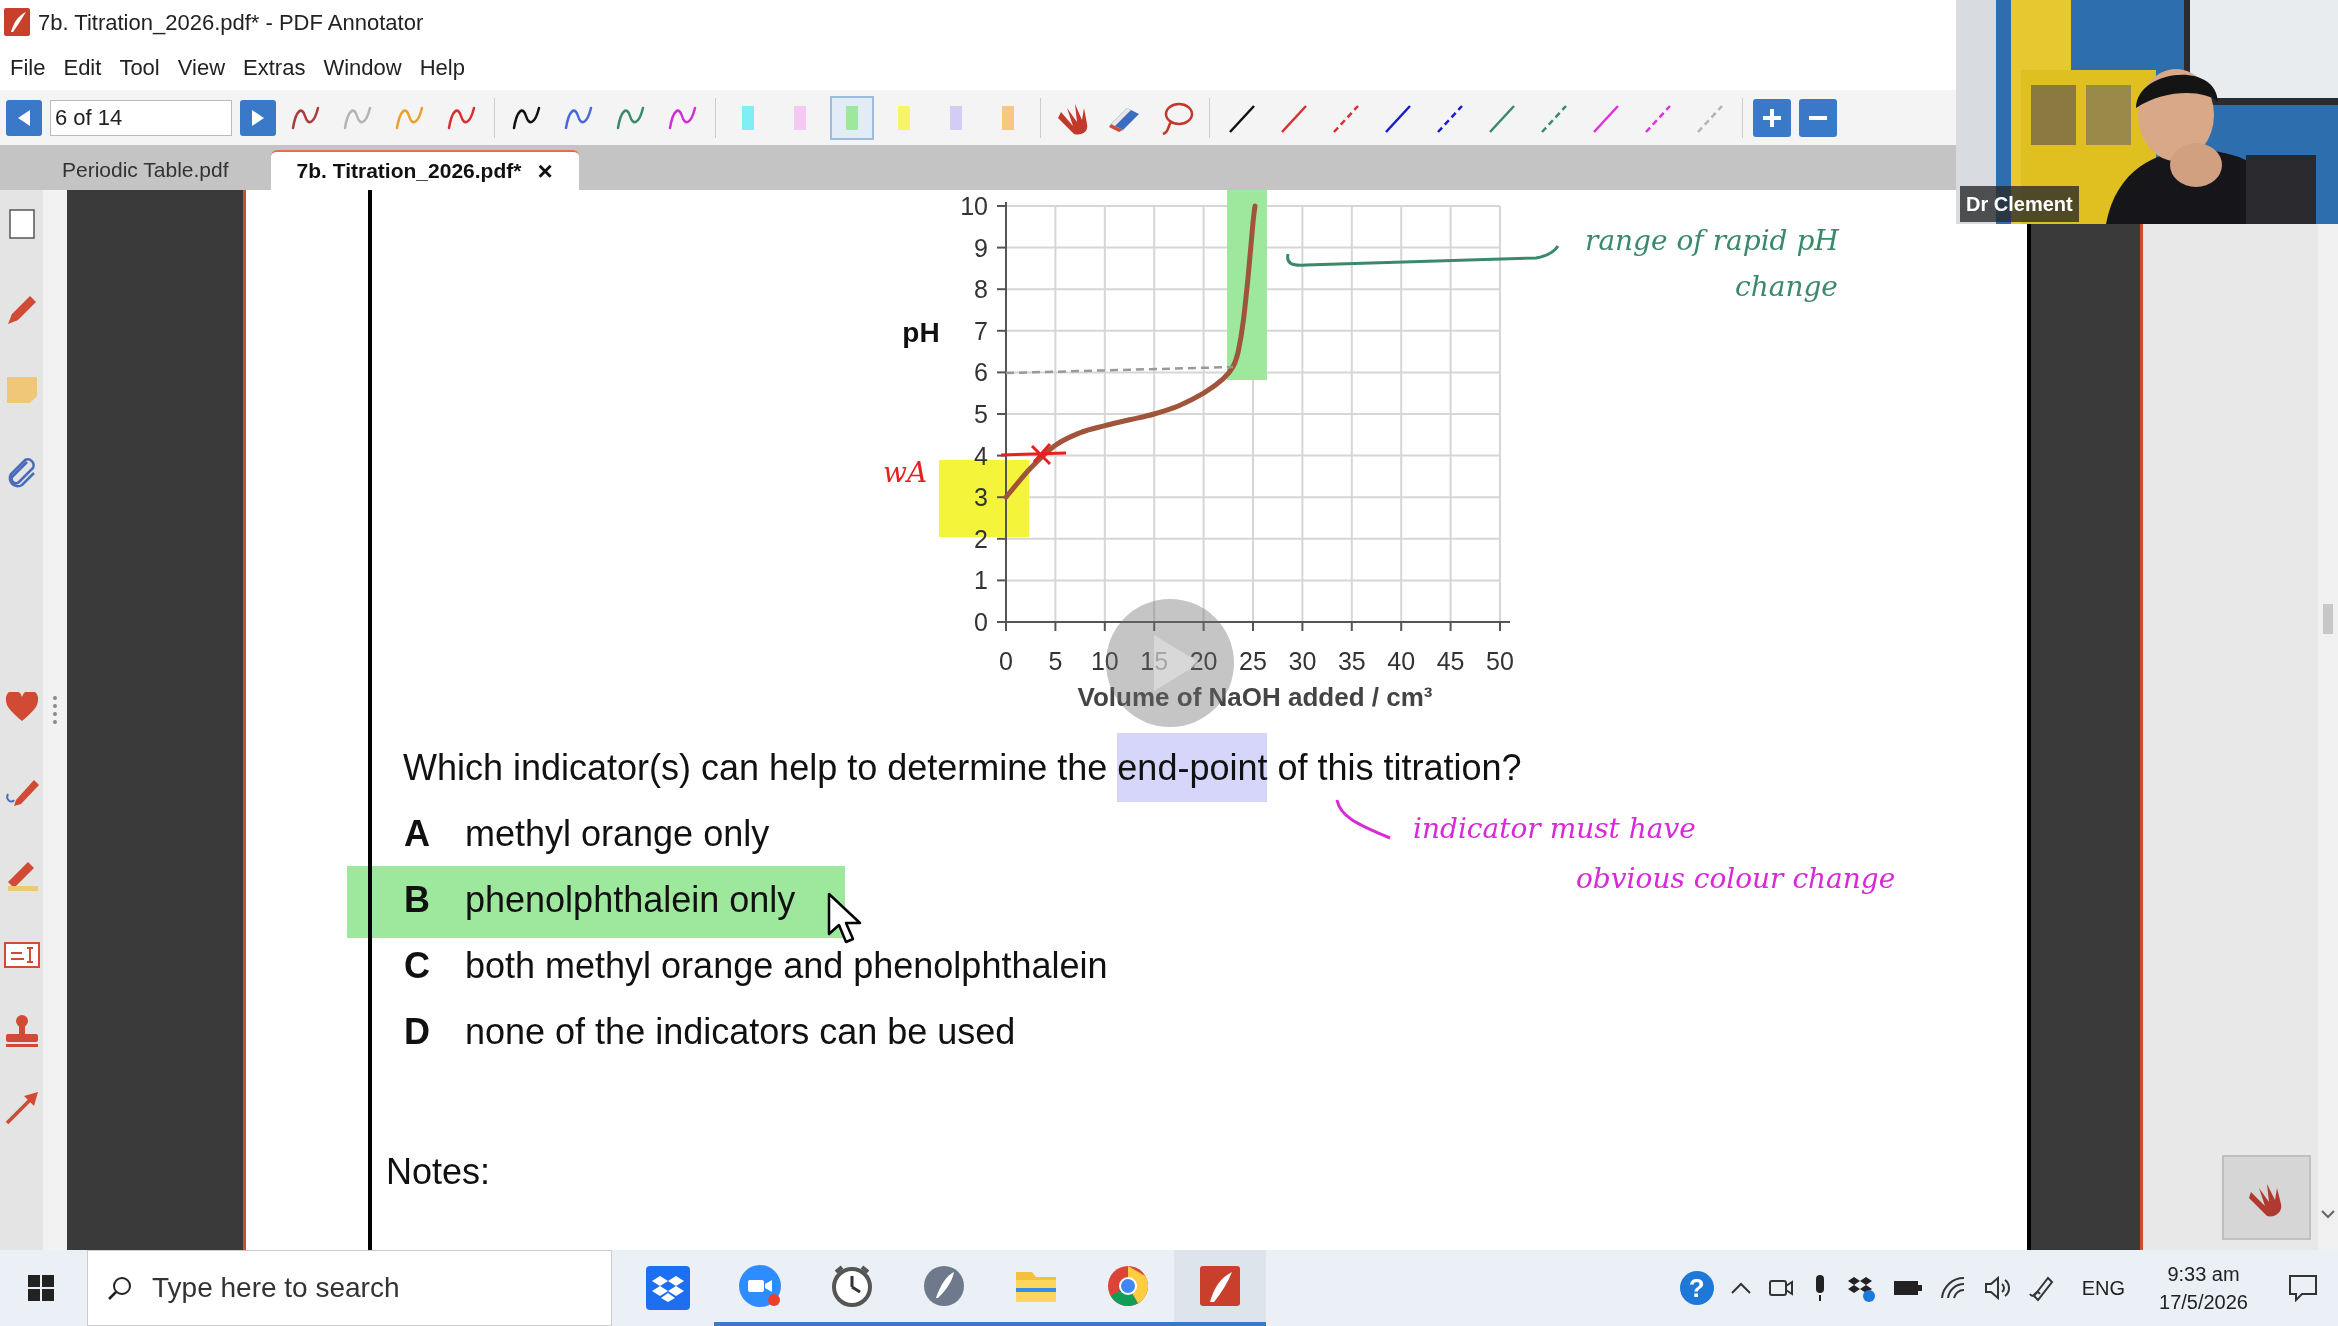 This screenshot has width=2338, height=1326. Describe the element at coordinates (1302, 661) in the screenshot. I see `tick-label: 30` at that location.